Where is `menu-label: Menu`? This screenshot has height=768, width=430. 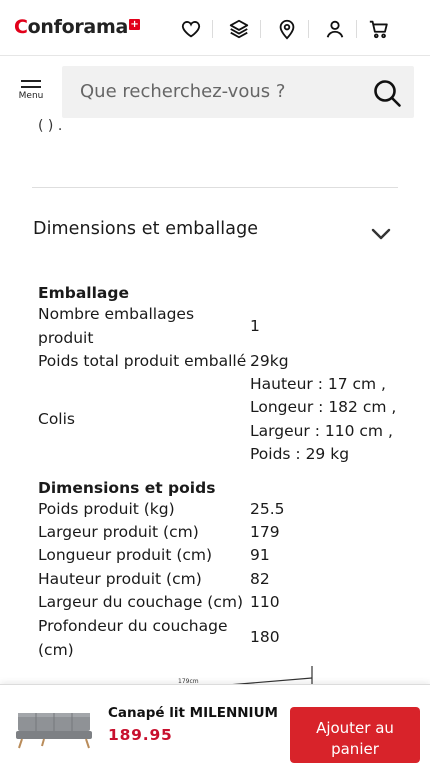 menu-label: Menu is located at coordinates (31, 96).